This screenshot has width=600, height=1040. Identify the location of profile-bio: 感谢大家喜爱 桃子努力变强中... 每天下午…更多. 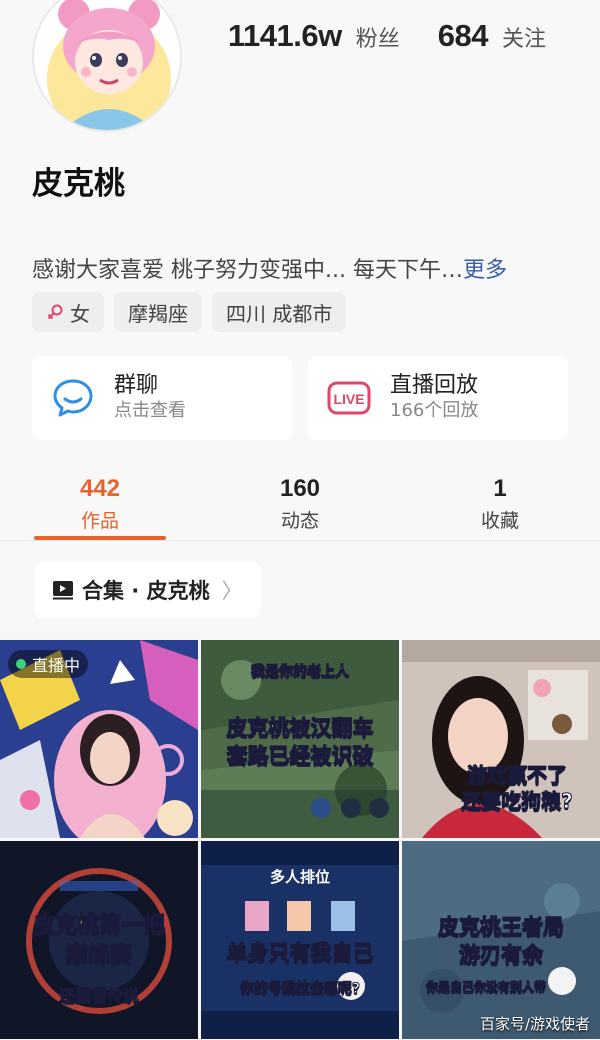
(269, 268).